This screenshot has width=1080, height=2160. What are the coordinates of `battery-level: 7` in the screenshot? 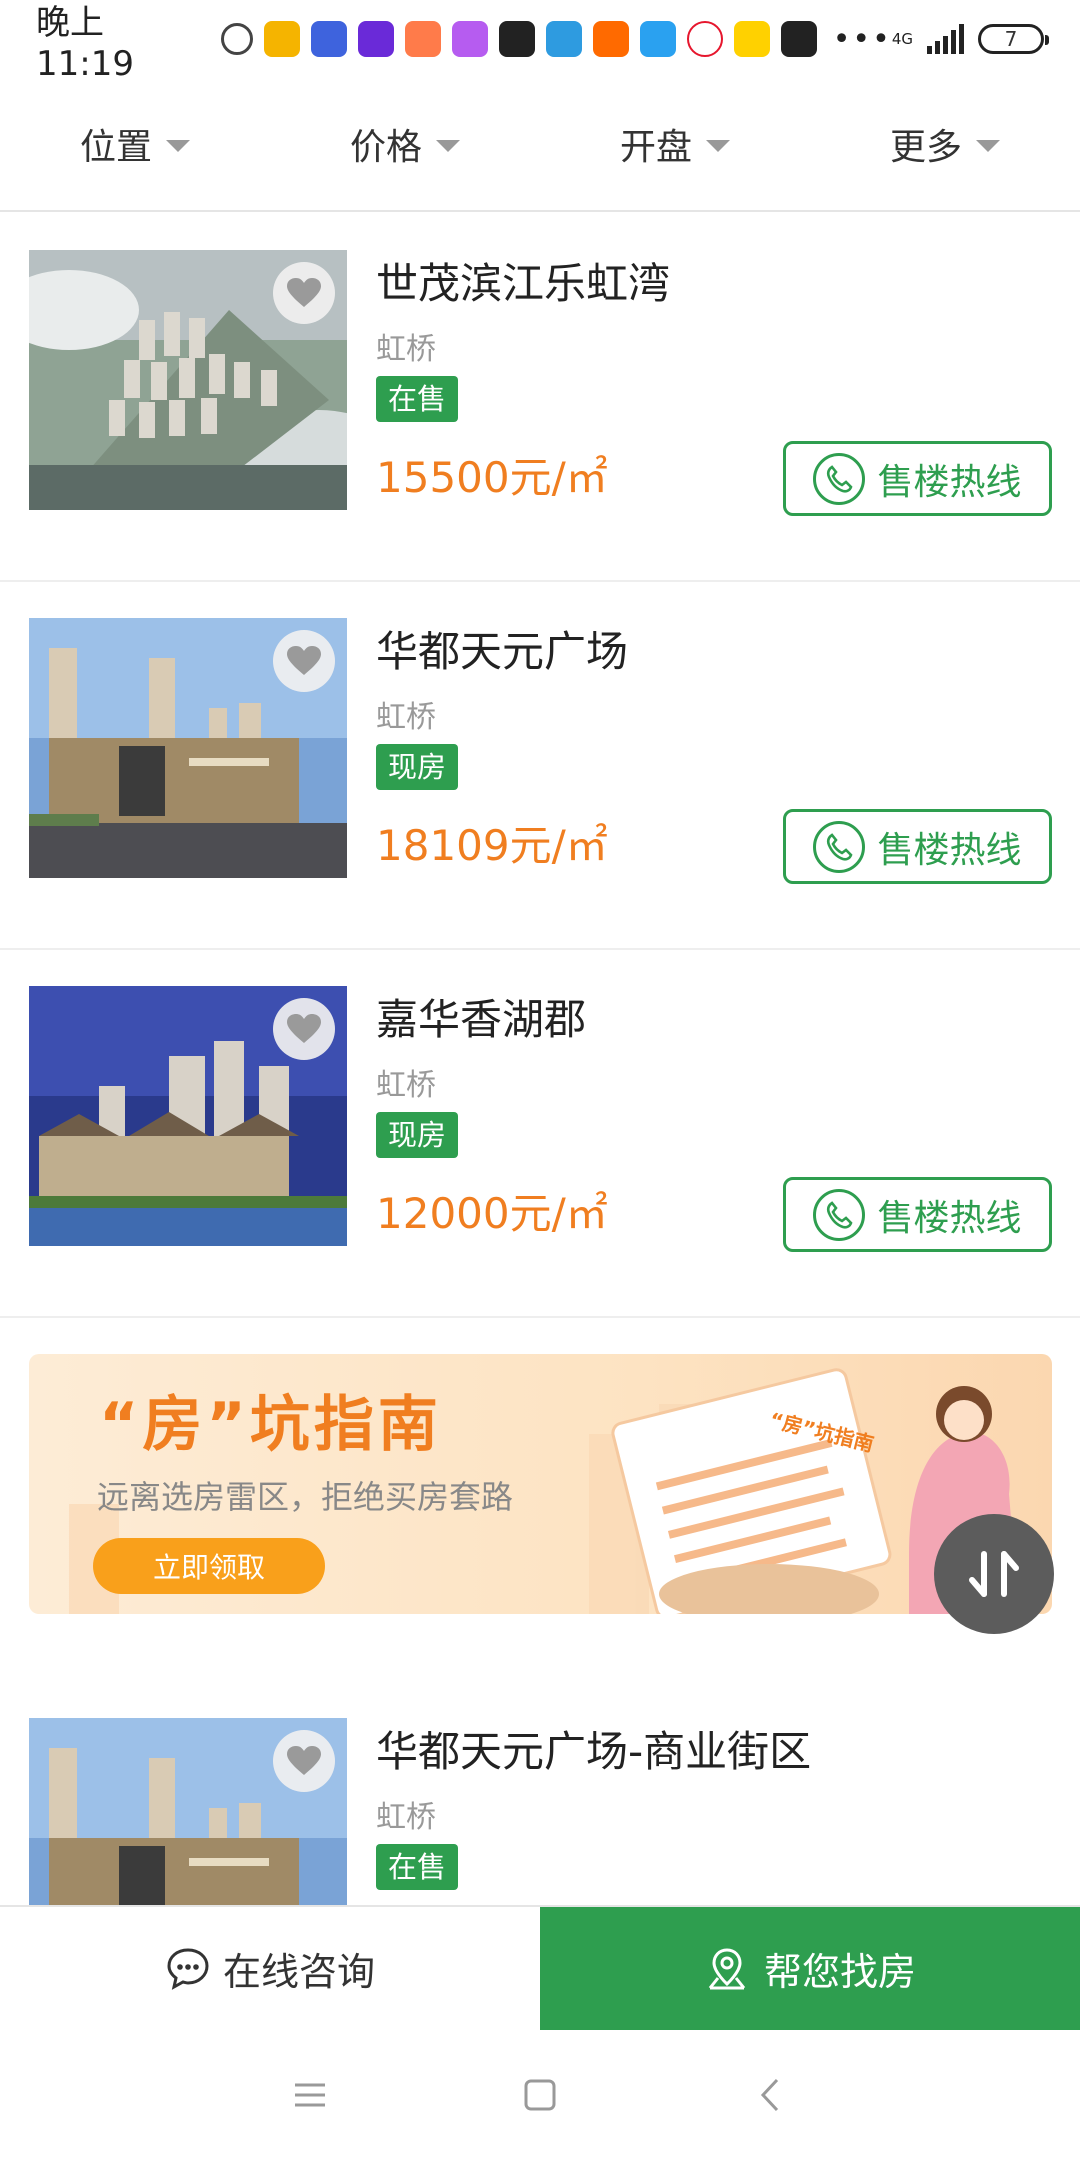 It's located at (1011, 39).